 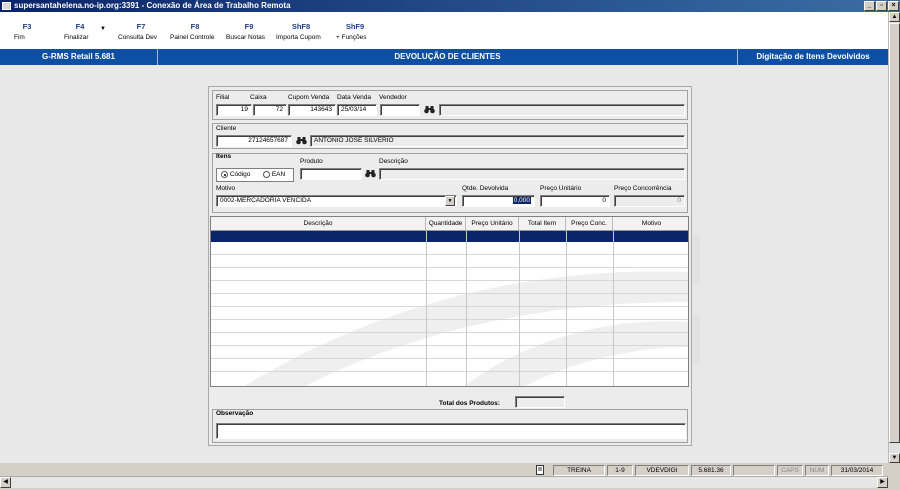 I want to click on produto-field, so click(x=331, y=174).